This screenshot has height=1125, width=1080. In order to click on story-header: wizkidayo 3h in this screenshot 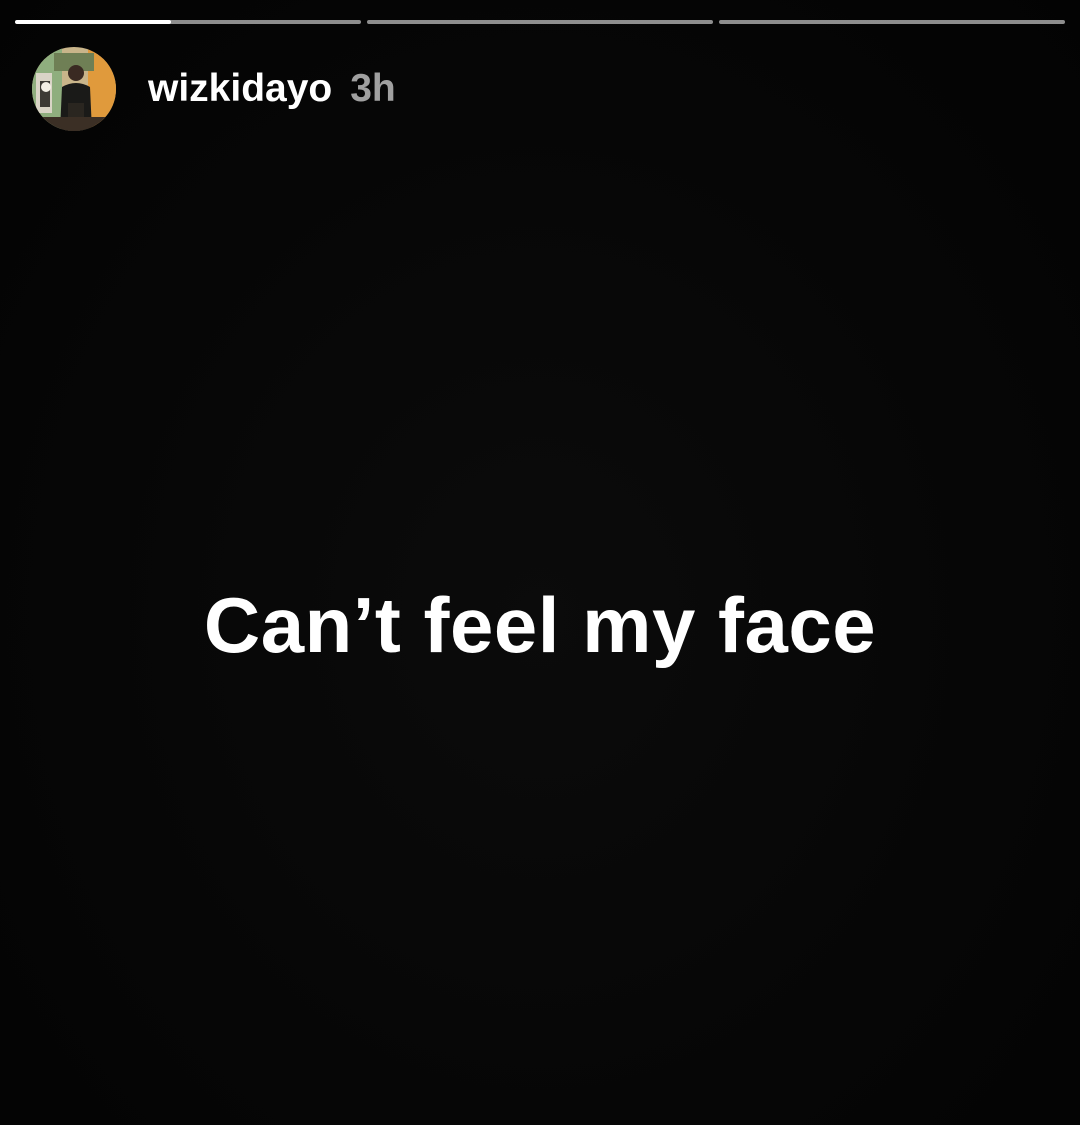, I will do `click(214, 89)`.